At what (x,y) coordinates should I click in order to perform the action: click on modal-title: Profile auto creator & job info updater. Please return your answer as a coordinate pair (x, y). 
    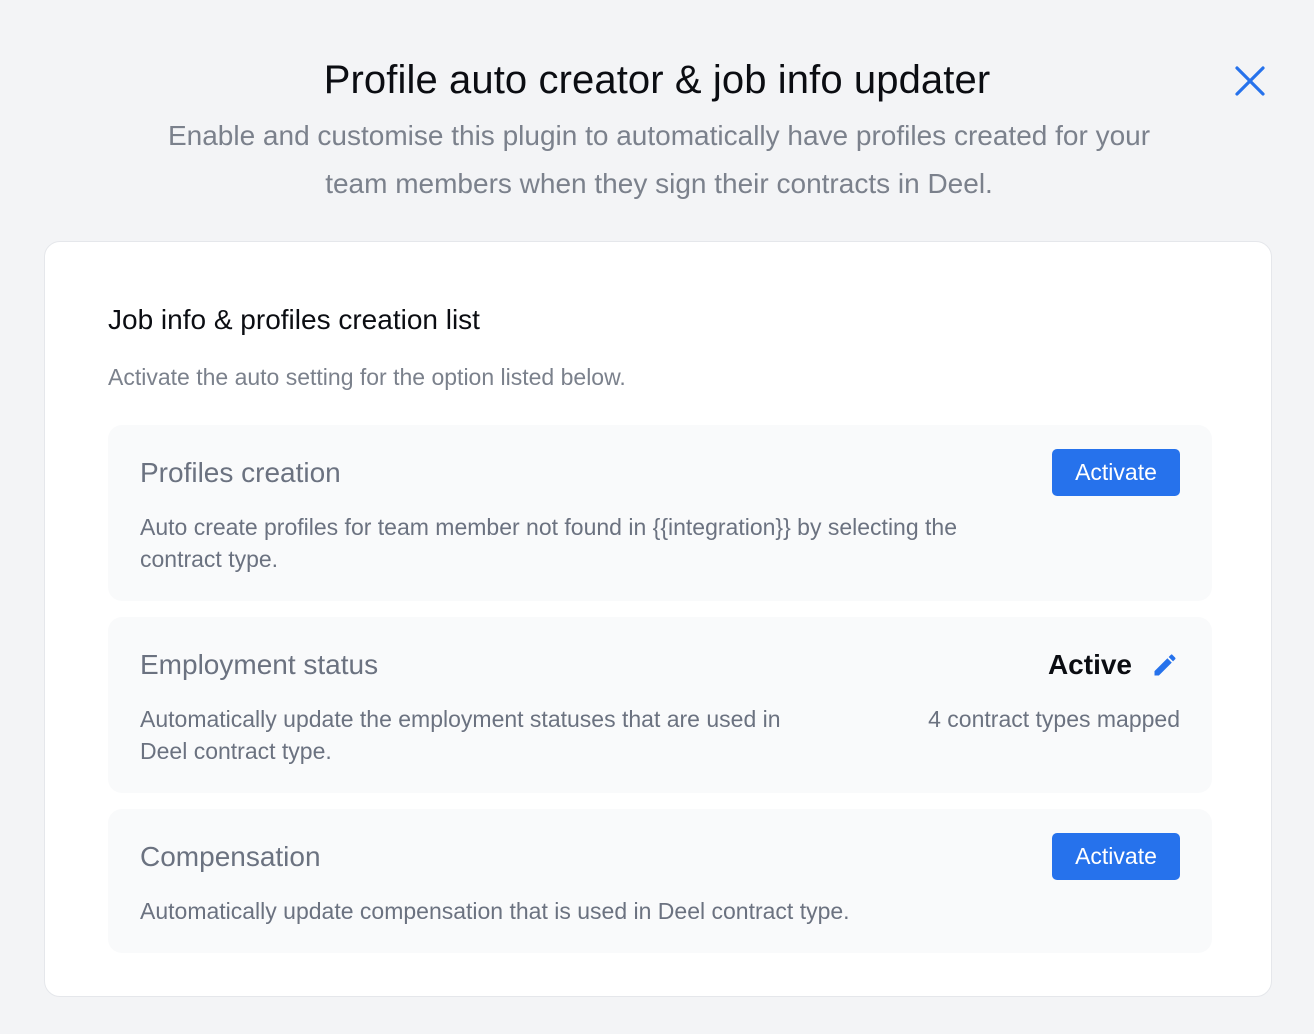
    Looking at the image, I should click on (657, 80).